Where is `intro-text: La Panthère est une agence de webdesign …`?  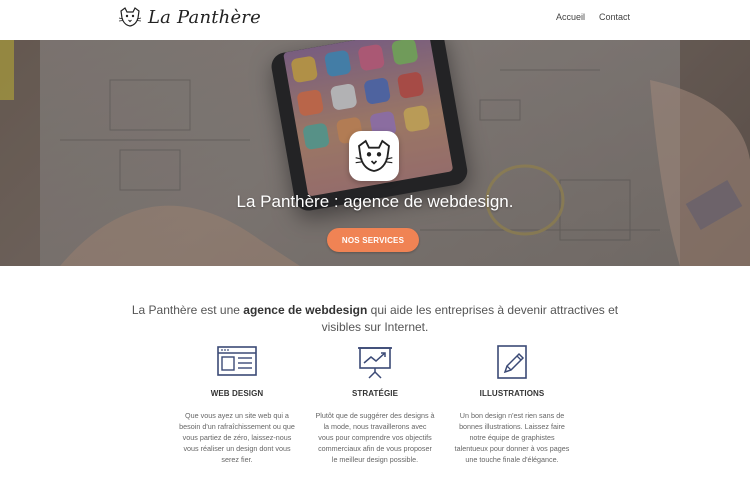 intro-text: La Panthère est une agence de webdesign … is located at coordinates (375, 319).